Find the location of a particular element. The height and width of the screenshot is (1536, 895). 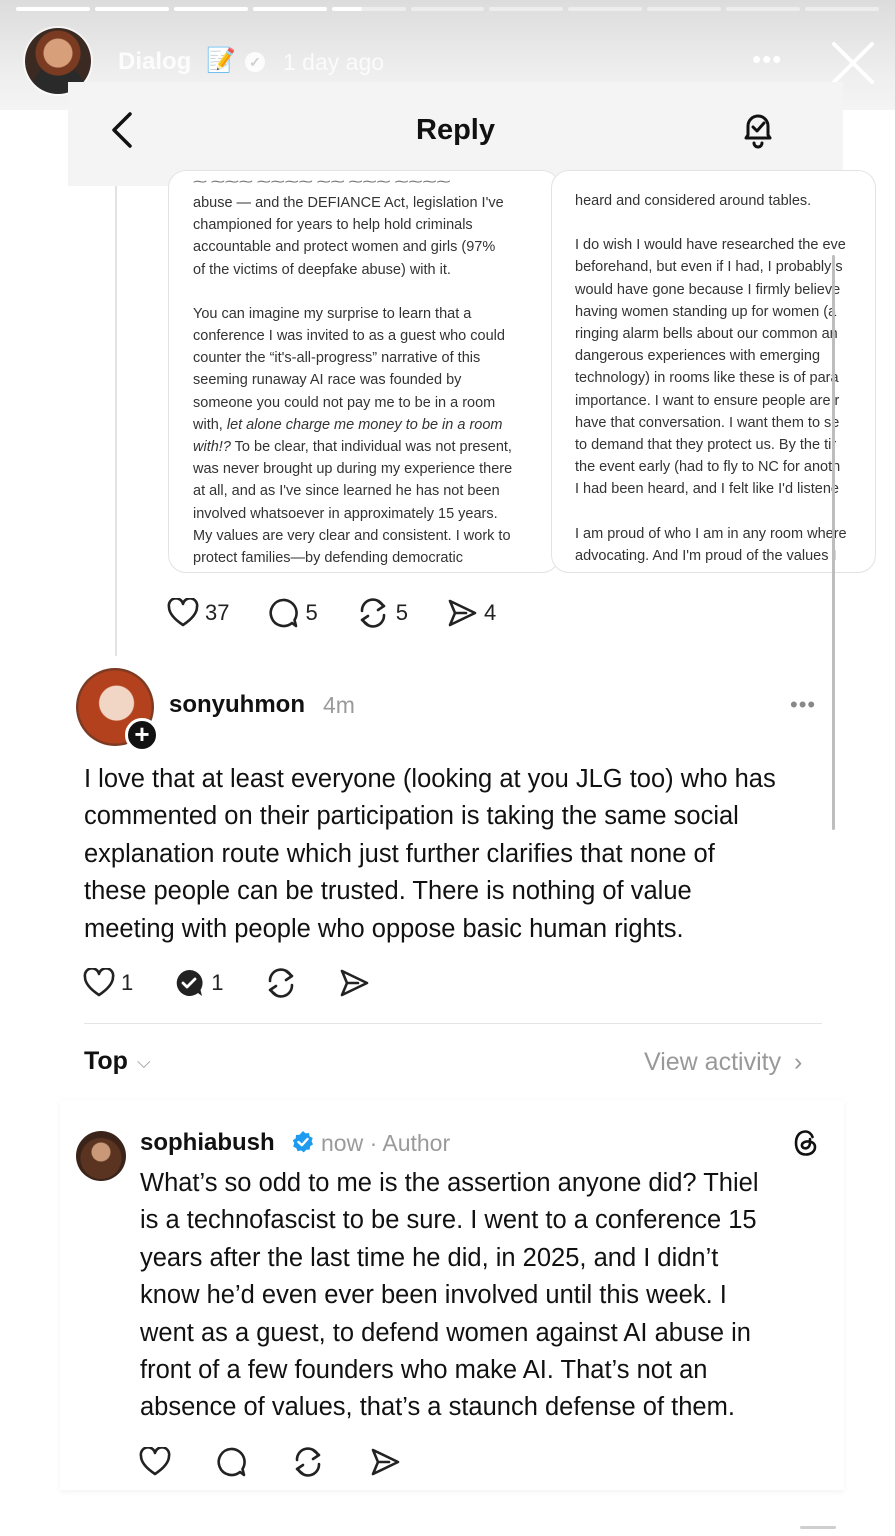

follow-plus-icon: + is located at coordinates (142, 735).